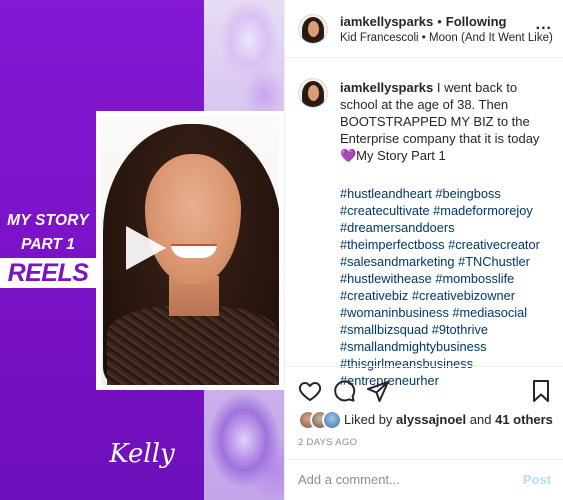  I want to click on liker-avatars, so click(320, 420).